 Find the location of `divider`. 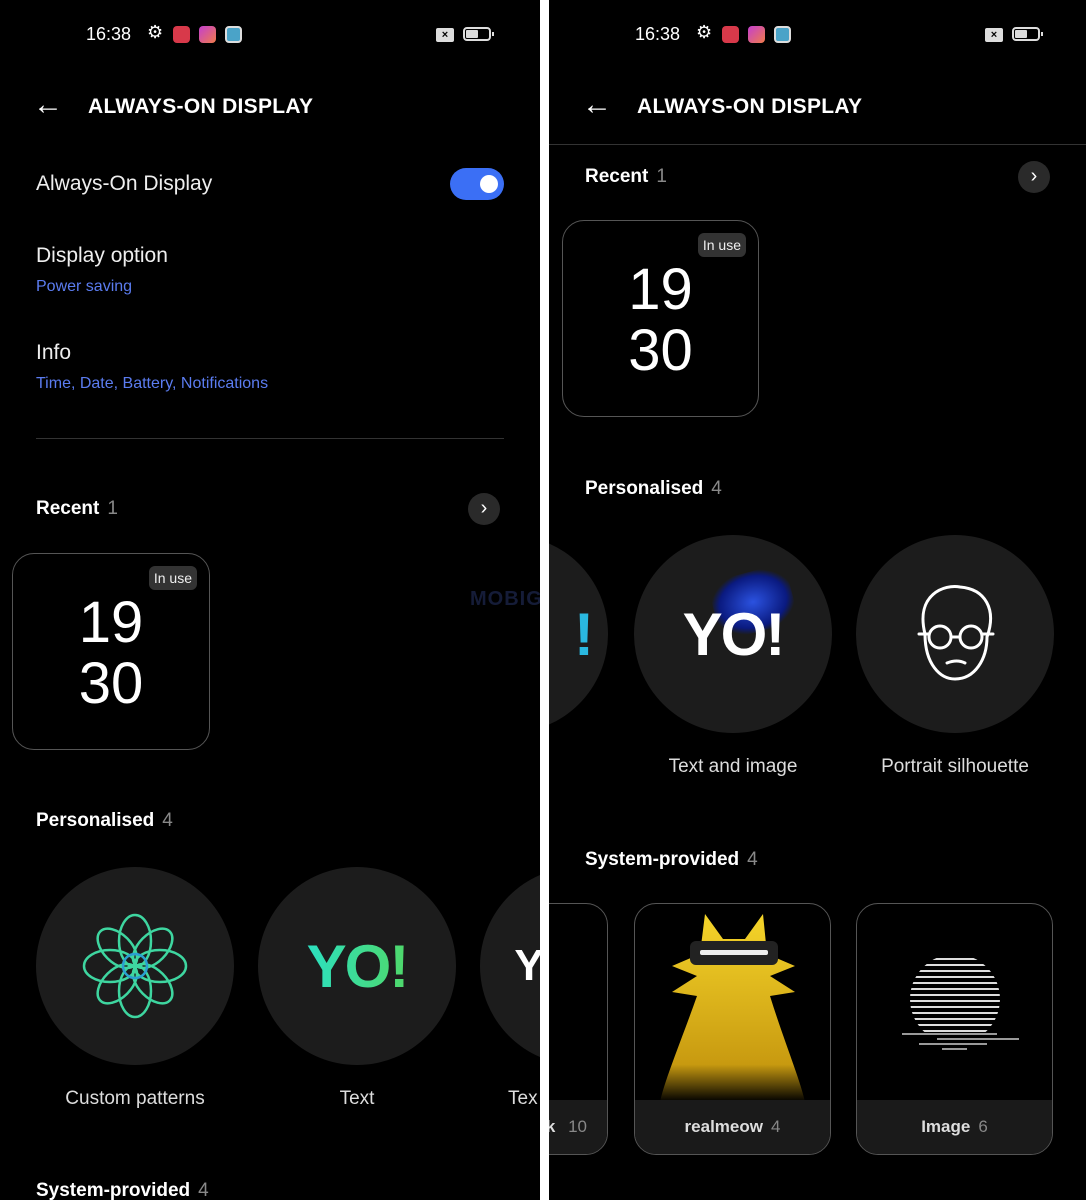

divider is located at coordinates (270, 438).